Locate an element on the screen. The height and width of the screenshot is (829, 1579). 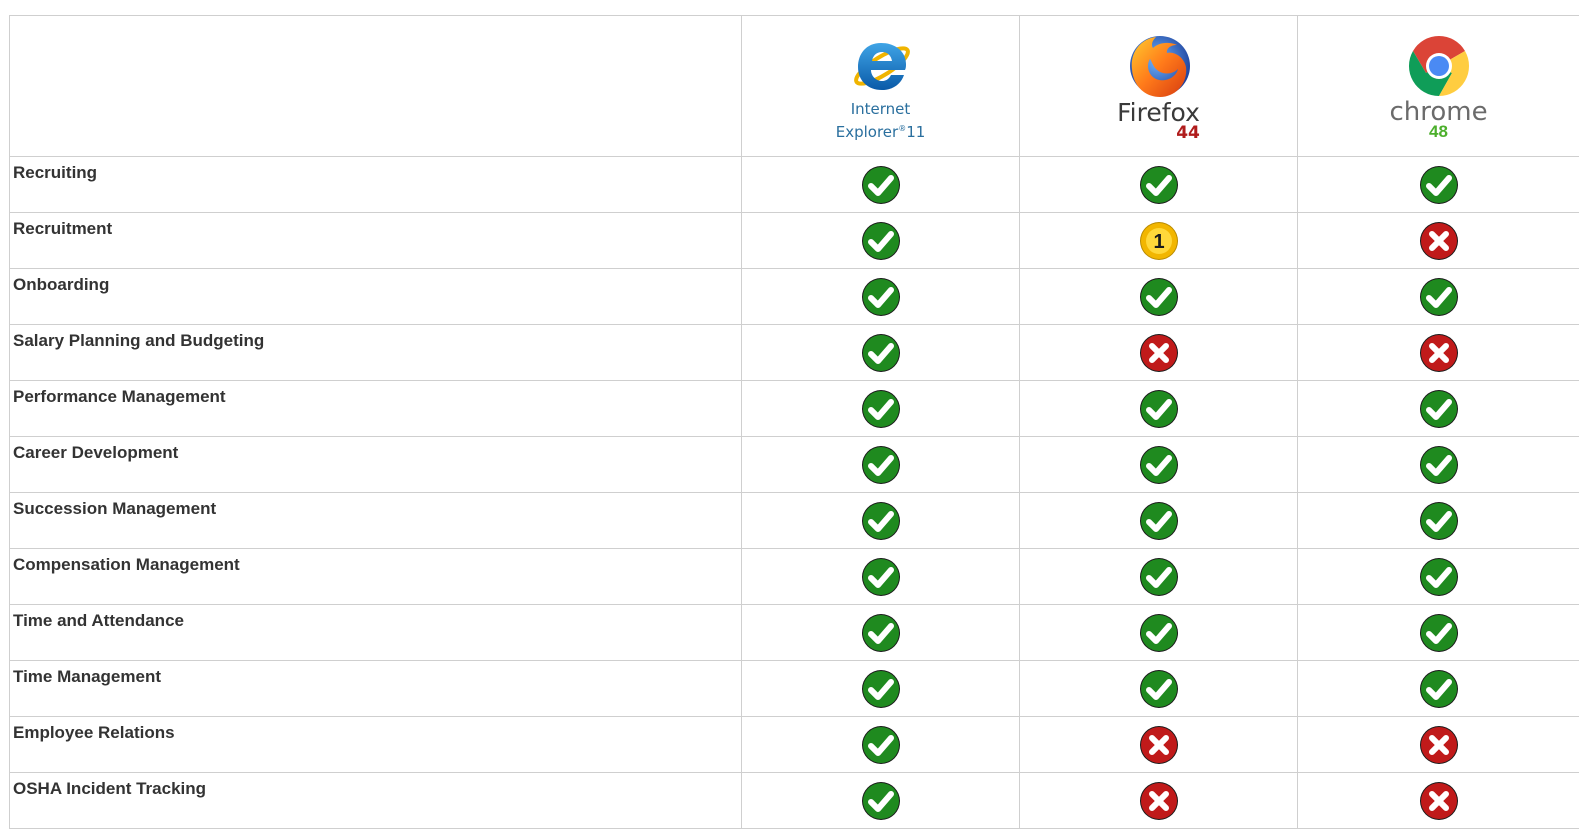
note-1-icon: 1 is located at coordinates (1159, 241).